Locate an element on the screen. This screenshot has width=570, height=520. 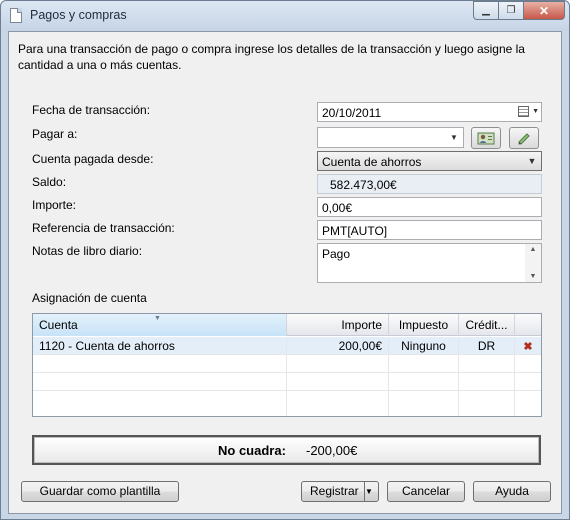
pay-to-combo: ▼ is located at coordinates (390, 137).